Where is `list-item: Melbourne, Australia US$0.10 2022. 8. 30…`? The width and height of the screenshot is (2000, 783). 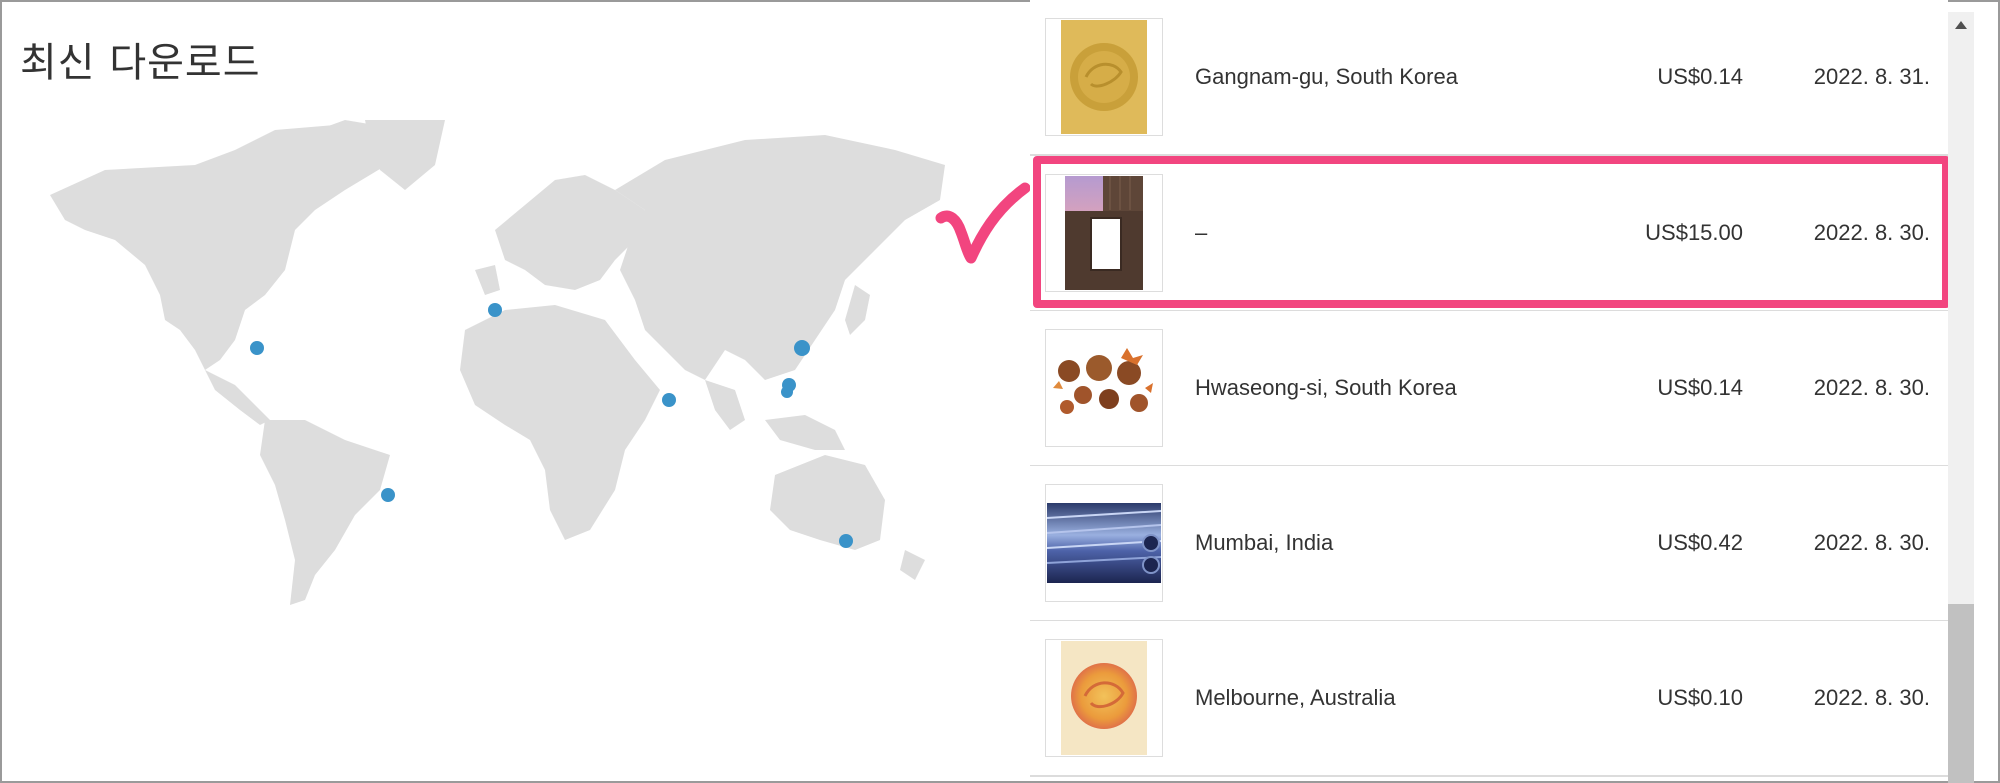
list-item: Melbourne, Australia US$0.10 2022. 8. 30… is located at coordinates (1489, 699).